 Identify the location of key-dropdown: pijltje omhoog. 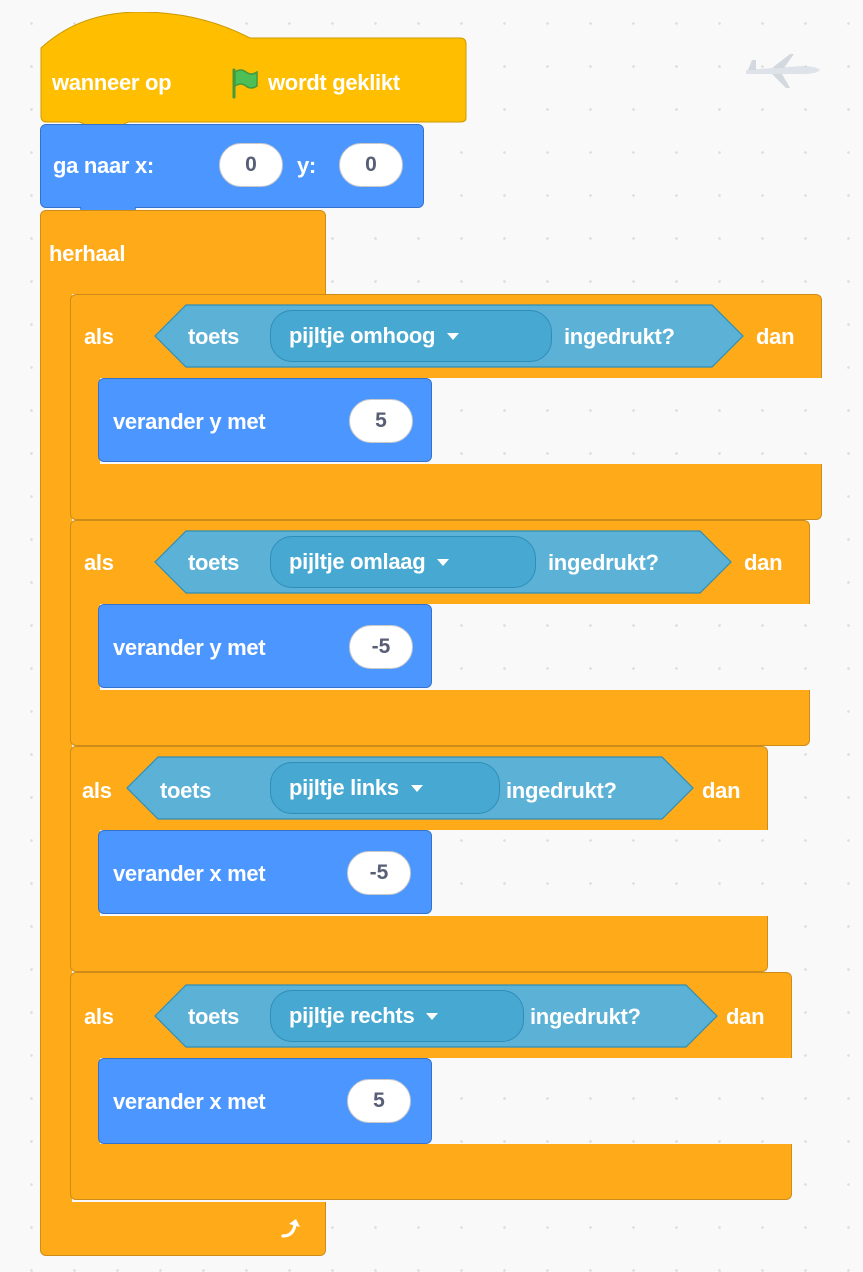
(411, 336).